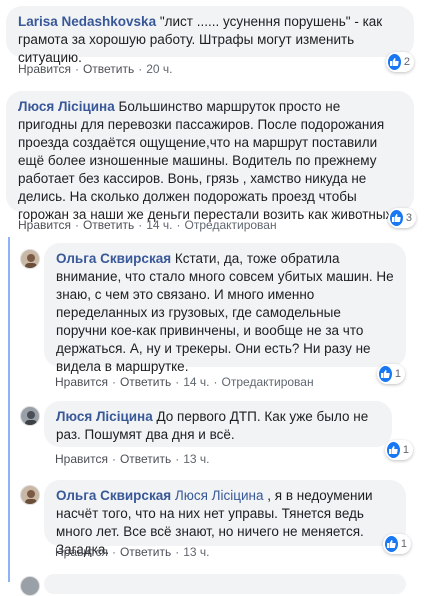 This screenshot has width=426, height=596. I want to click on mention-link: Люся Лісіцина, so click(219, 495).